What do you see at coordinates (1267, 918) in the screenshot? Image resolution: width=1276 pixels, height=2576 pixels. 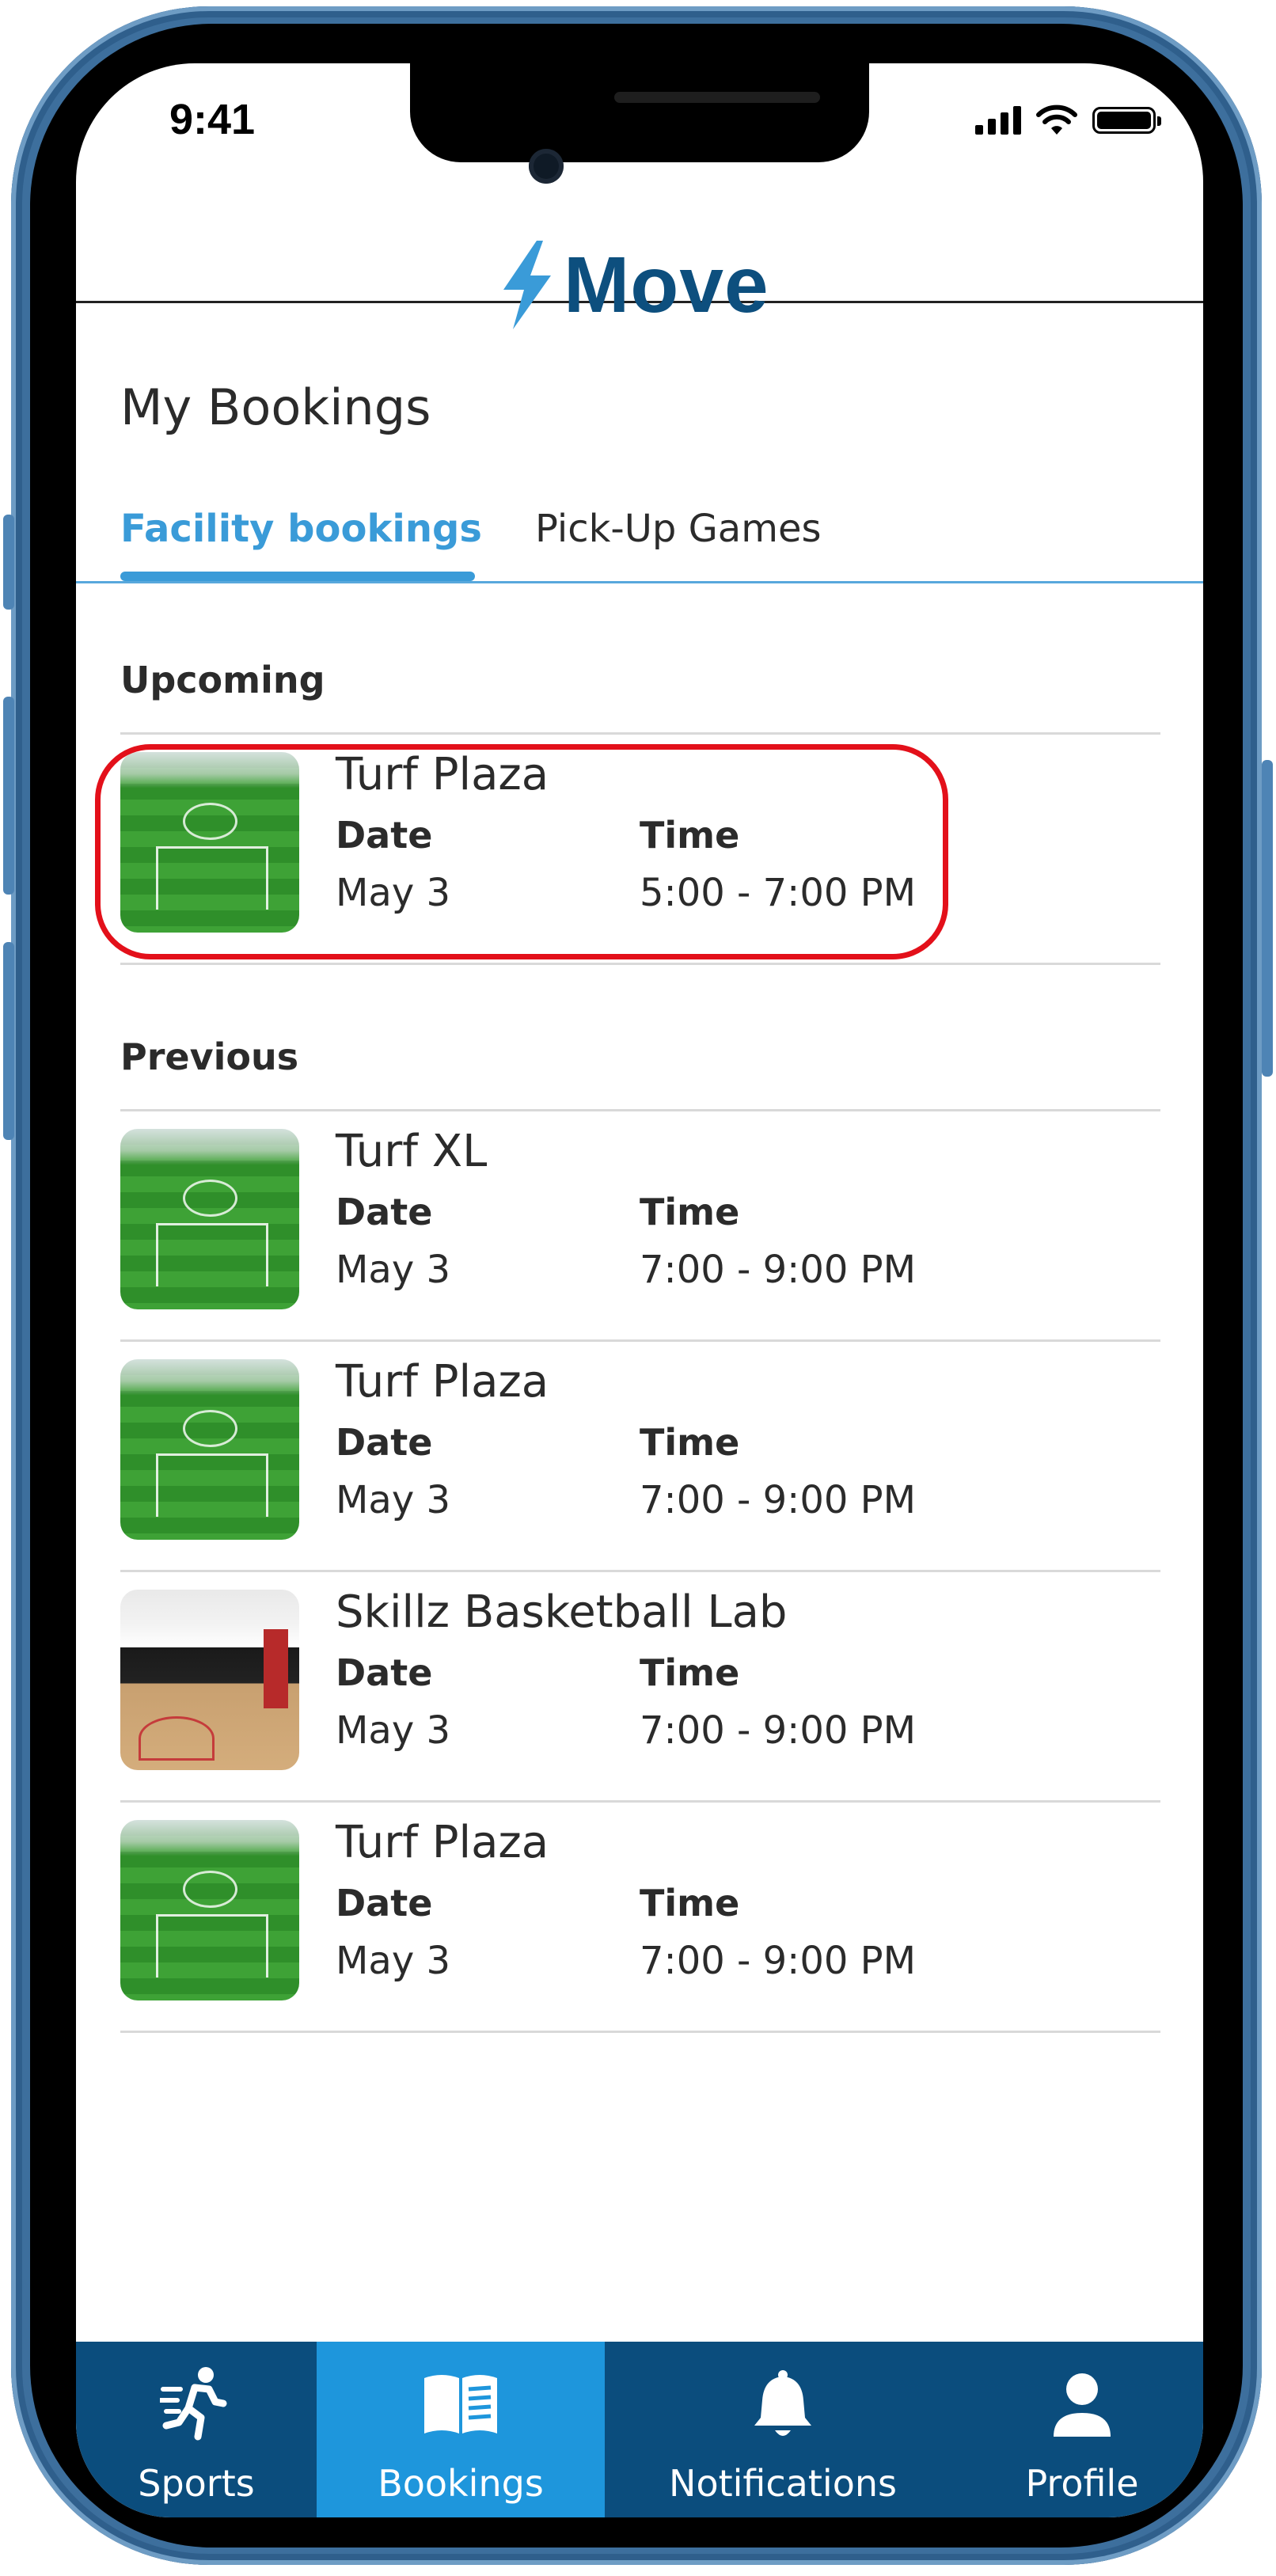 I see `phone-power-button` at bounding box center [1267, 918].